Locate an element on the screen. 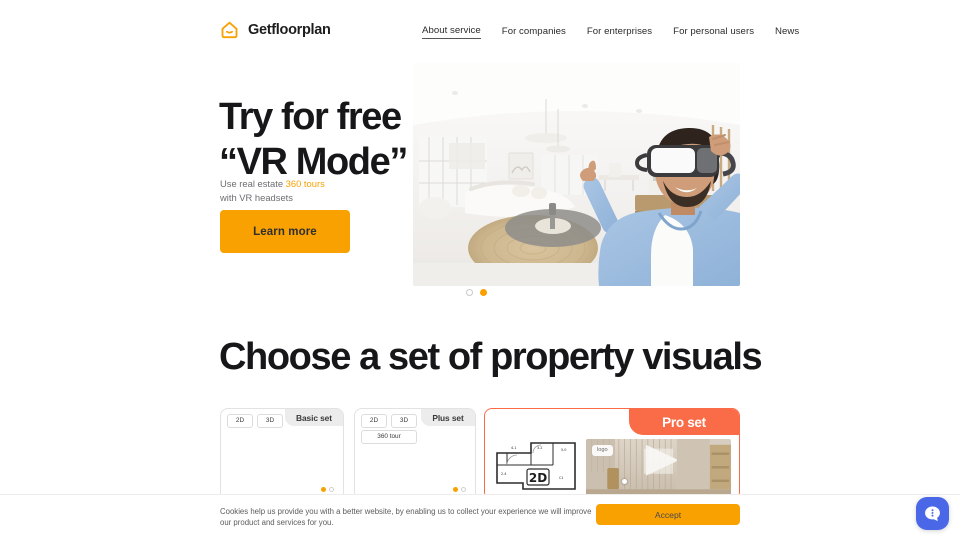 This screenshot has height=540, width=960. card-basic-set: Basic set 2D 3D is located at coordinates (282, 454).